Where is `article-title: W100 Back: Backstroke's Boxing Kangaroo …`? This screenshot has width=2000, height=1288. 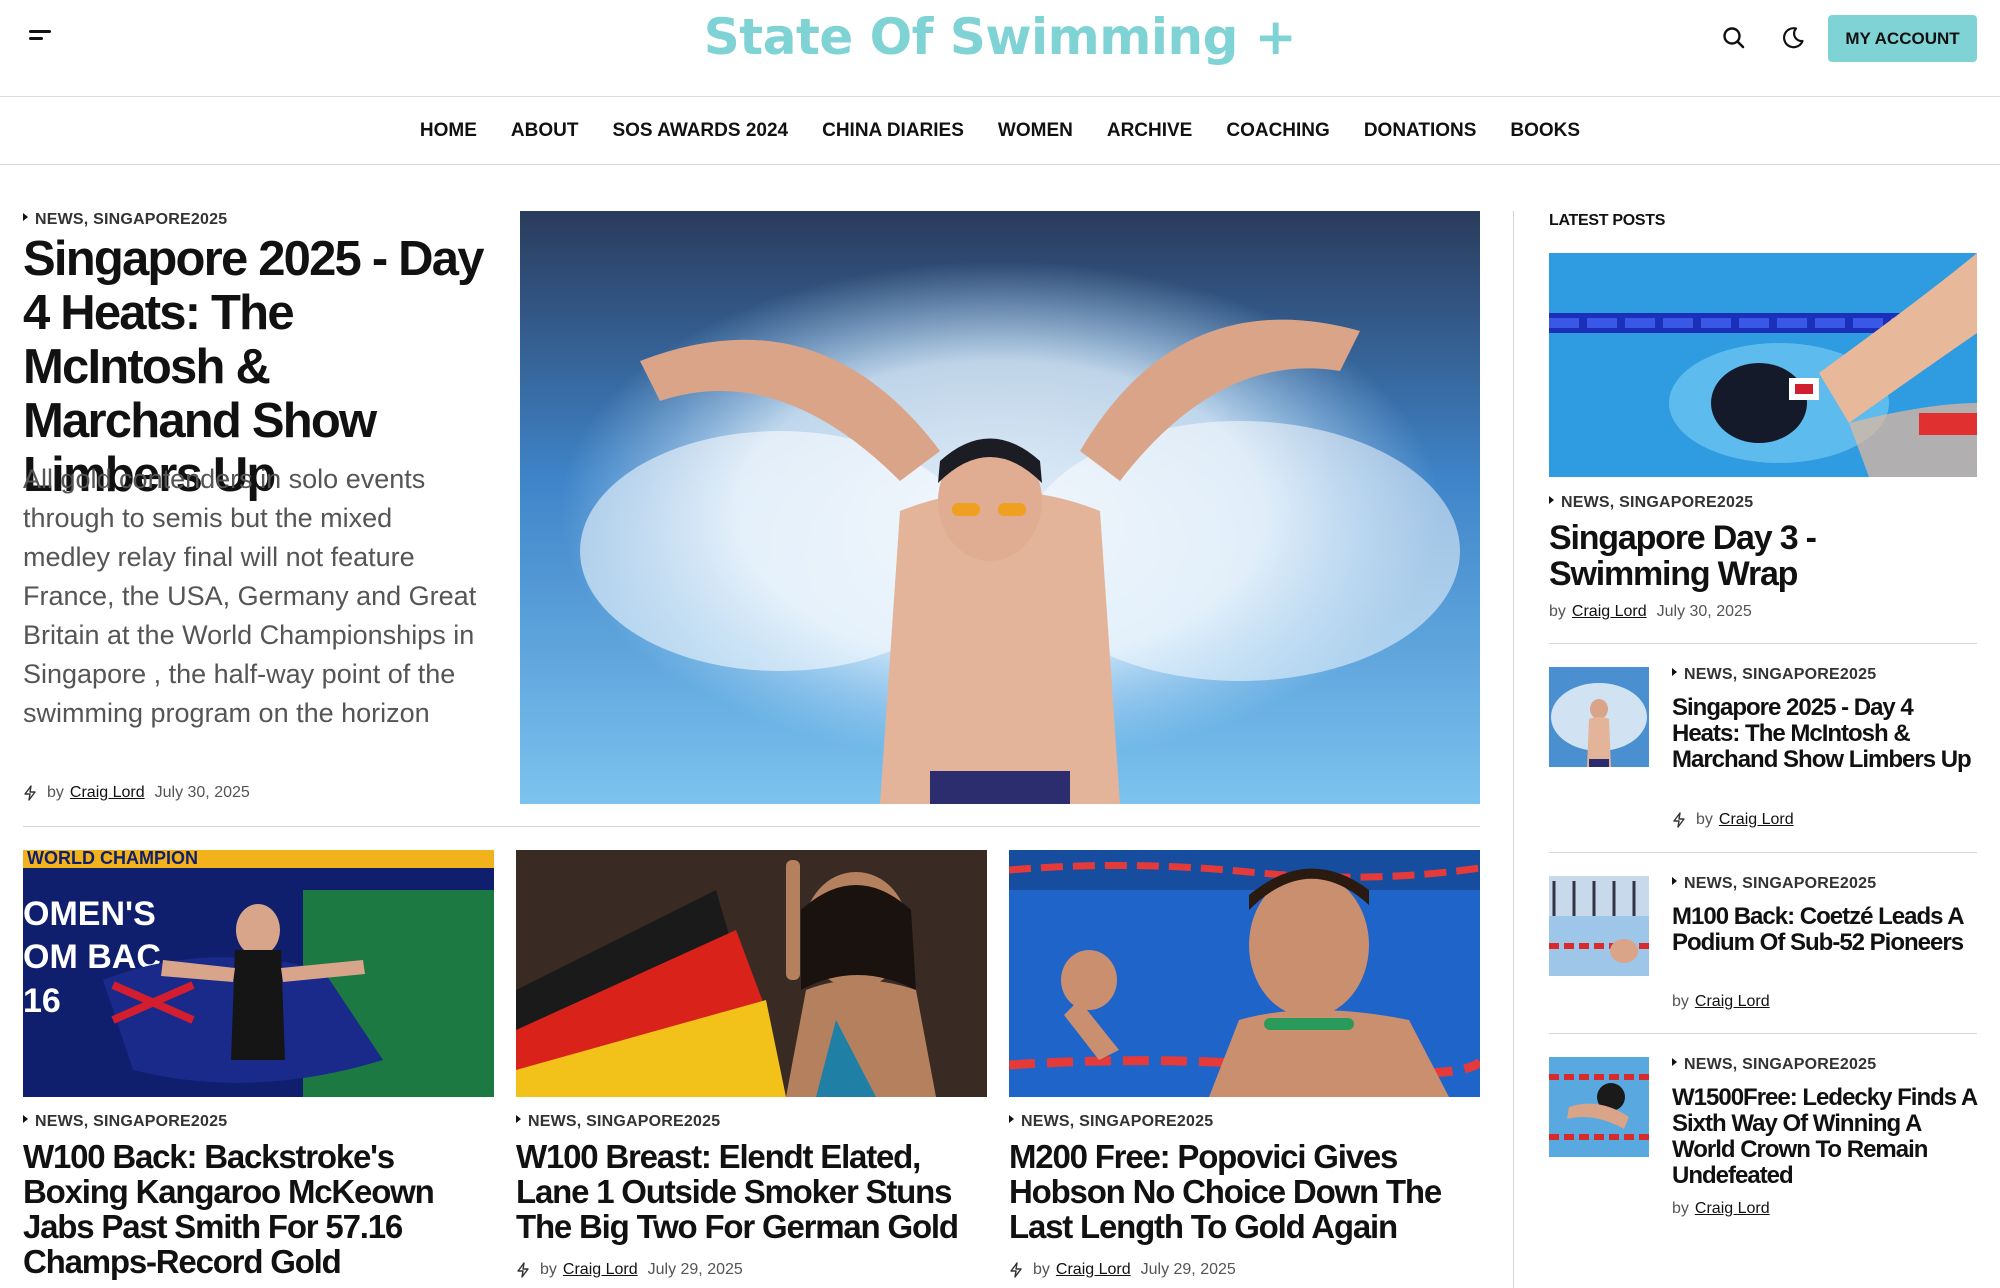
article-title: W100 Back: Backstroke's Boxing Kangaroo … is located at coordinates (259, 1209).